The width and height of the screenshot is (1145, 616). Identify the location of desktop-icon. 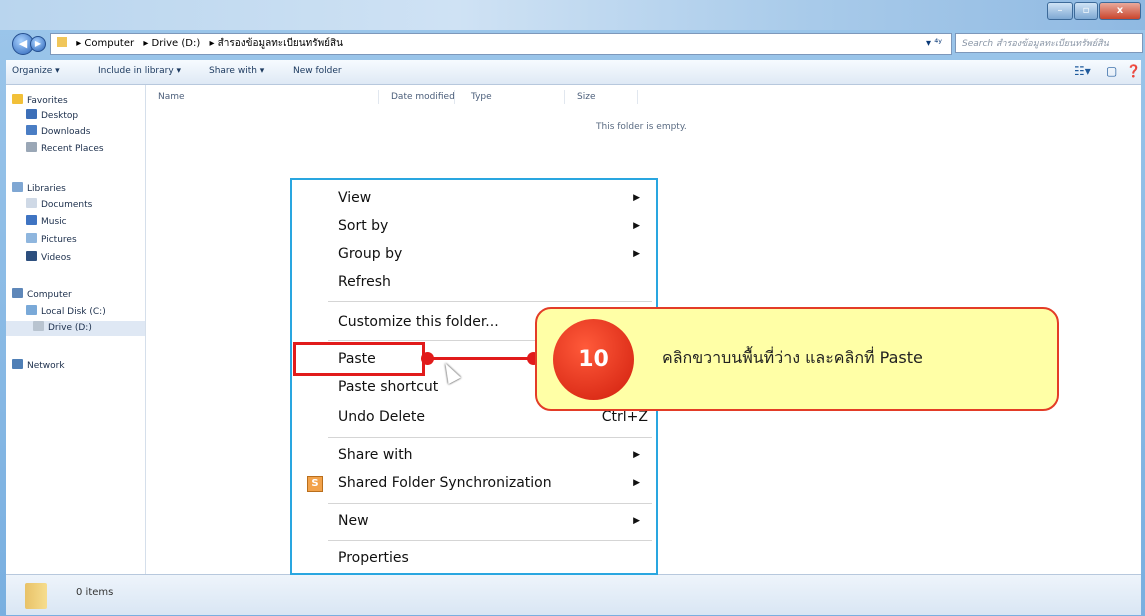
(31, 114).